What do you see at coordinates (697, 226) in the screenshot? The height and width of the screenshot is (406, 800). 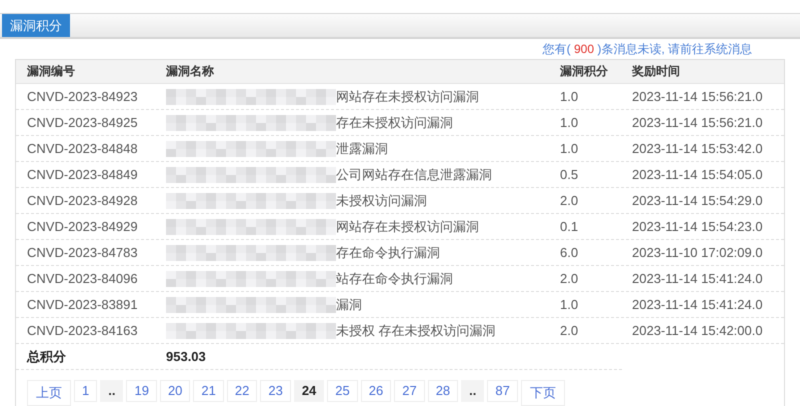 I see `table-cell: 2023-11-14 15:54:23.0` at bounding box center [697, 226].